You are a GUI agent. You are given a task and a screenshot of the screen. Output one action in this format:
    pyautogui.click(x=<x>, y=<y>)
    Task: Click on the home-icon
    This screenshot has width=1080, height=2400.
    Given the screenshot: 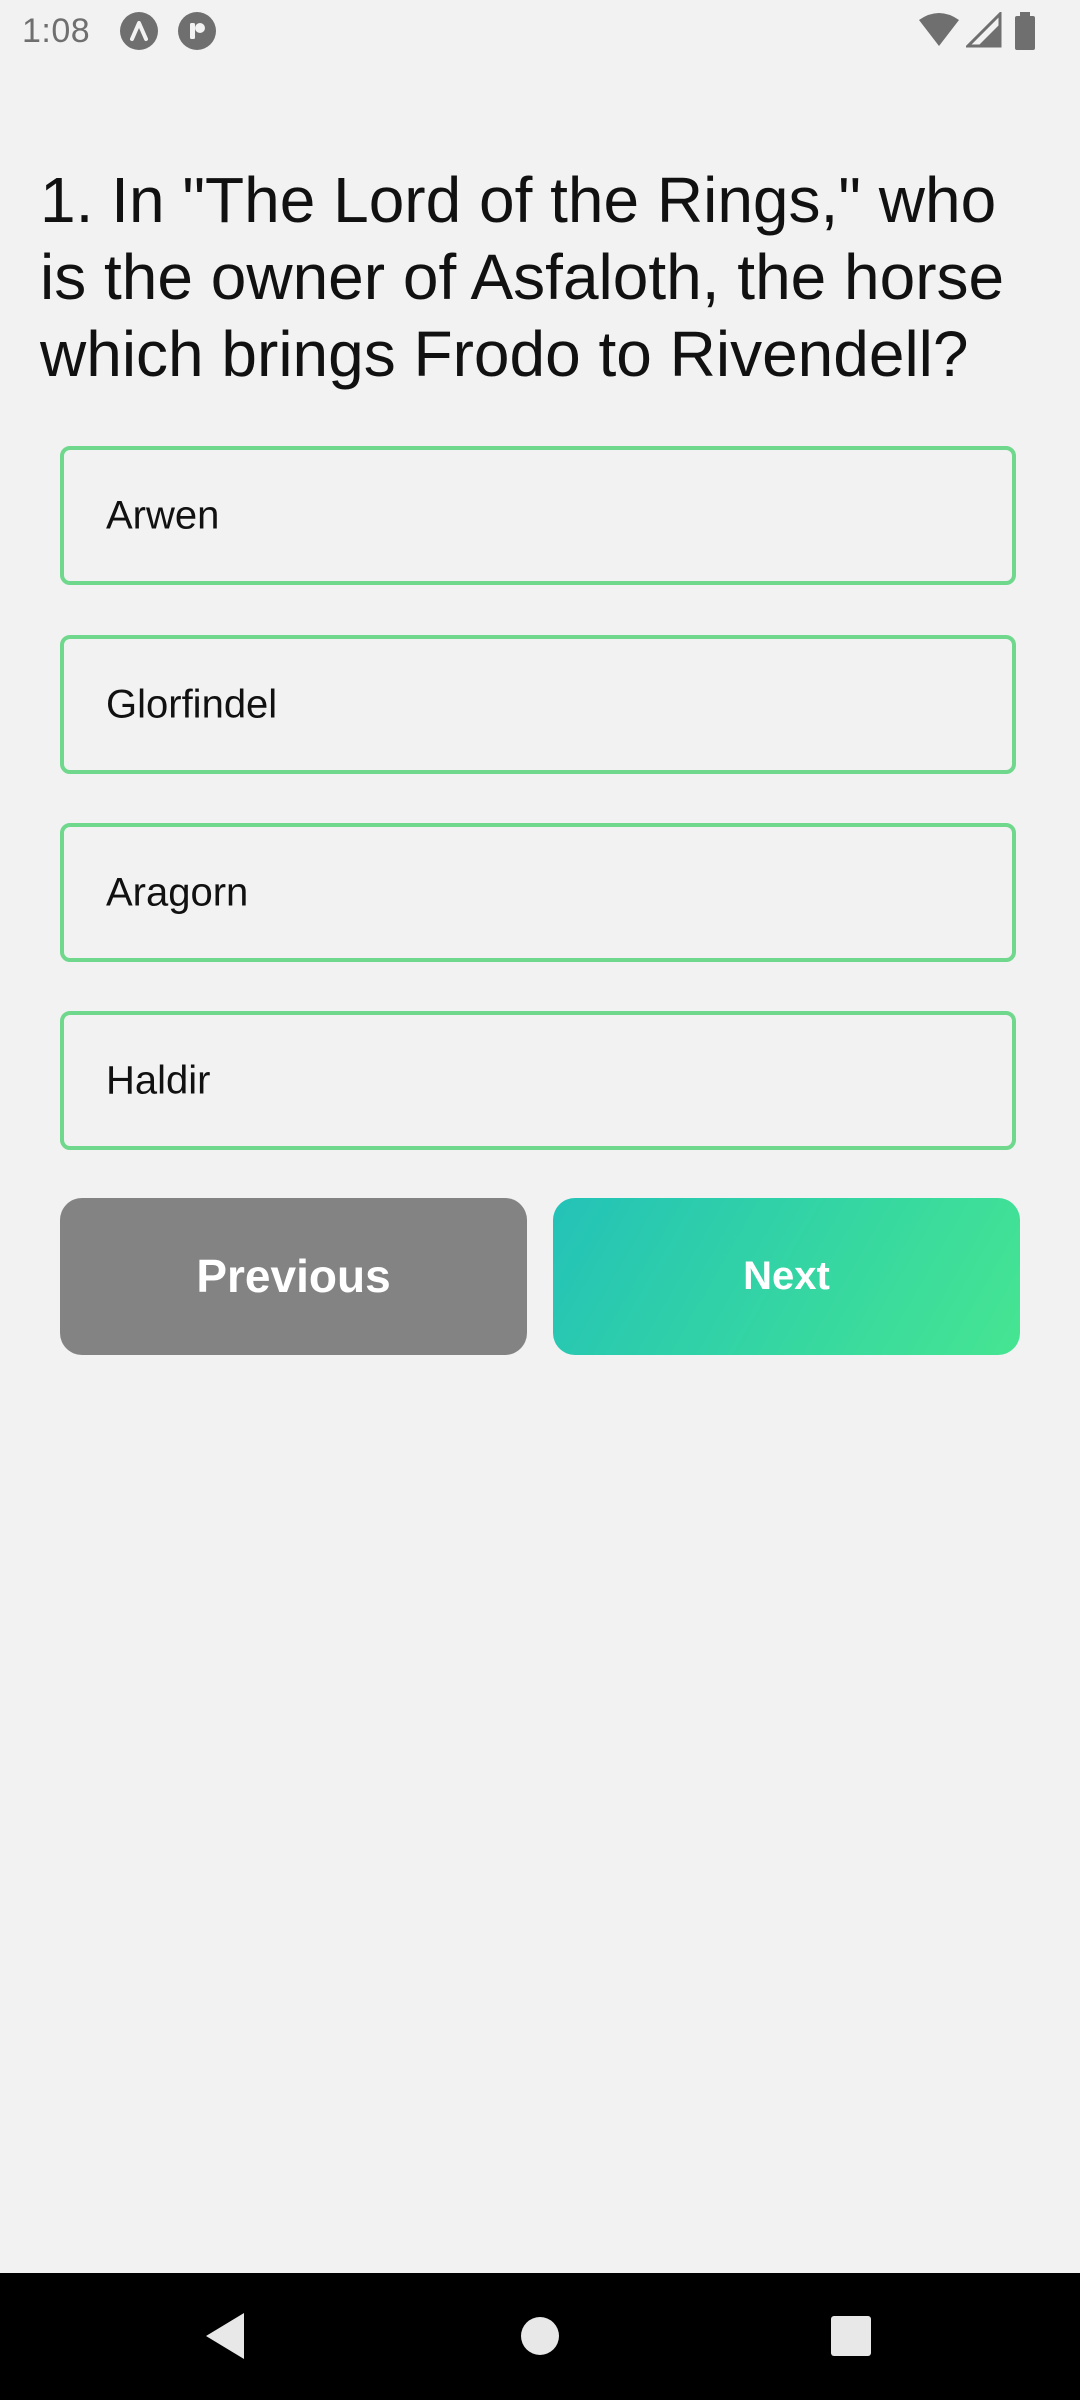 What is the action you would take?
    pyautogui.click(x=540, y=2336)
    